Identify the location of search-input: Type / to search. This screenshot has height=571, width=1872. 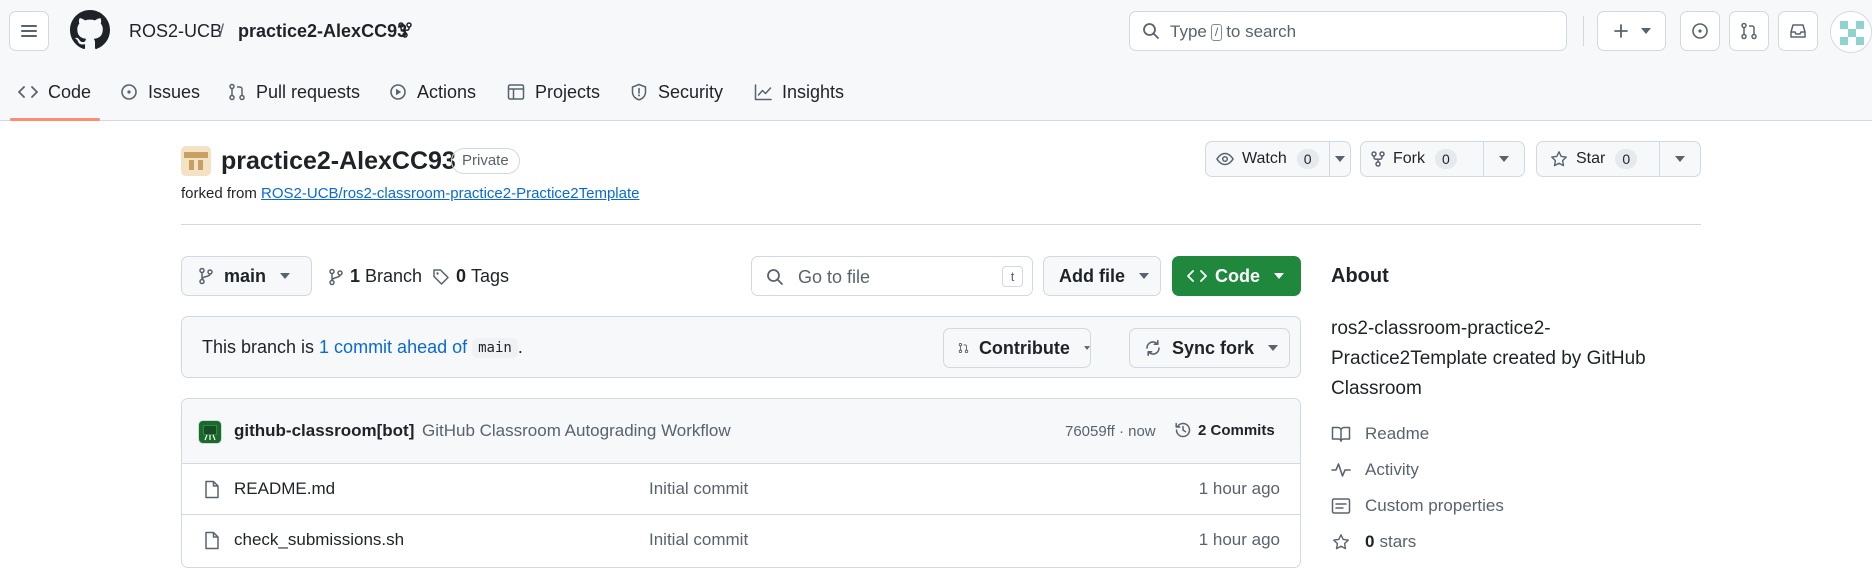
(1348, 31).